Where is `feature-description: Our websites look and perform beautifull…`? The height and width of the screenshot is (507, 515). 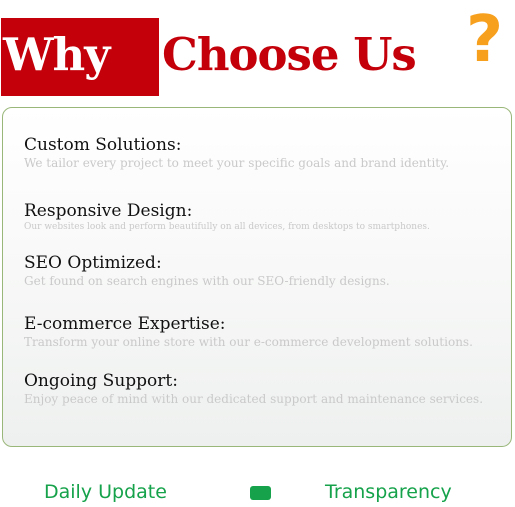 feature-description: Our websites look and perform beautifull… is located at coordinates (227, 227).